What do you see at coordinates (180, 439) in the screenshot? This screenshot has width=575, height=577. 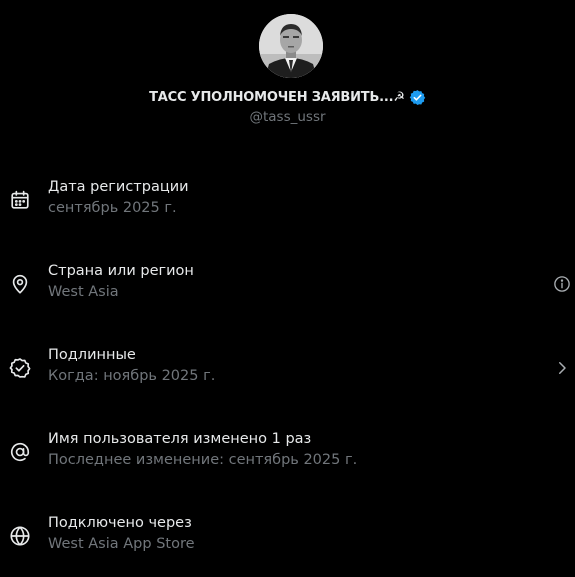 I see `row-title: Имя пользователя изменено 1 раз` at bounding box center [180, 439].